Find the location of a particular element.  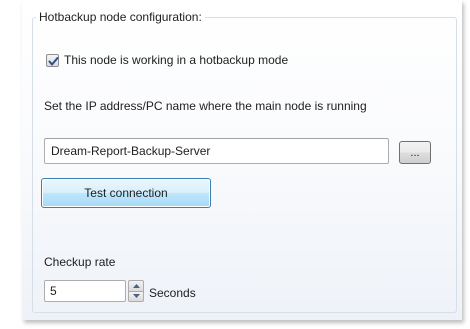

check-icon is located at coordinates (53, 60).